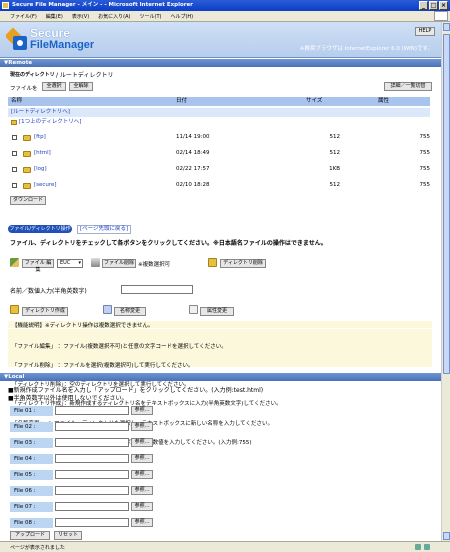  What do you see at coordinates (17, 101) in the screenshot?
I see `column-name: 名称` at bounding box center [17, 101].